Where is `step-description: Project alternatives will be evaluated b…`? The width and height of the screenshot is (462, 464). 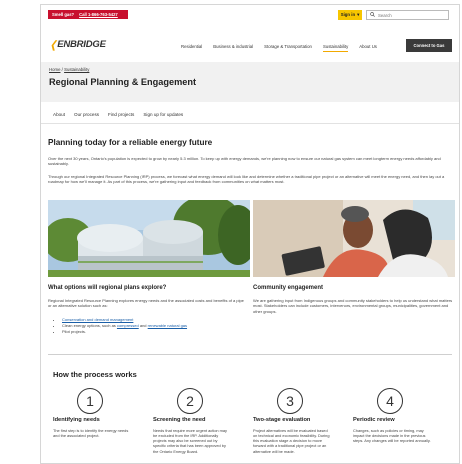
step-description: Project alternatives will be evaluated b… is located at coordinates (291, 440).